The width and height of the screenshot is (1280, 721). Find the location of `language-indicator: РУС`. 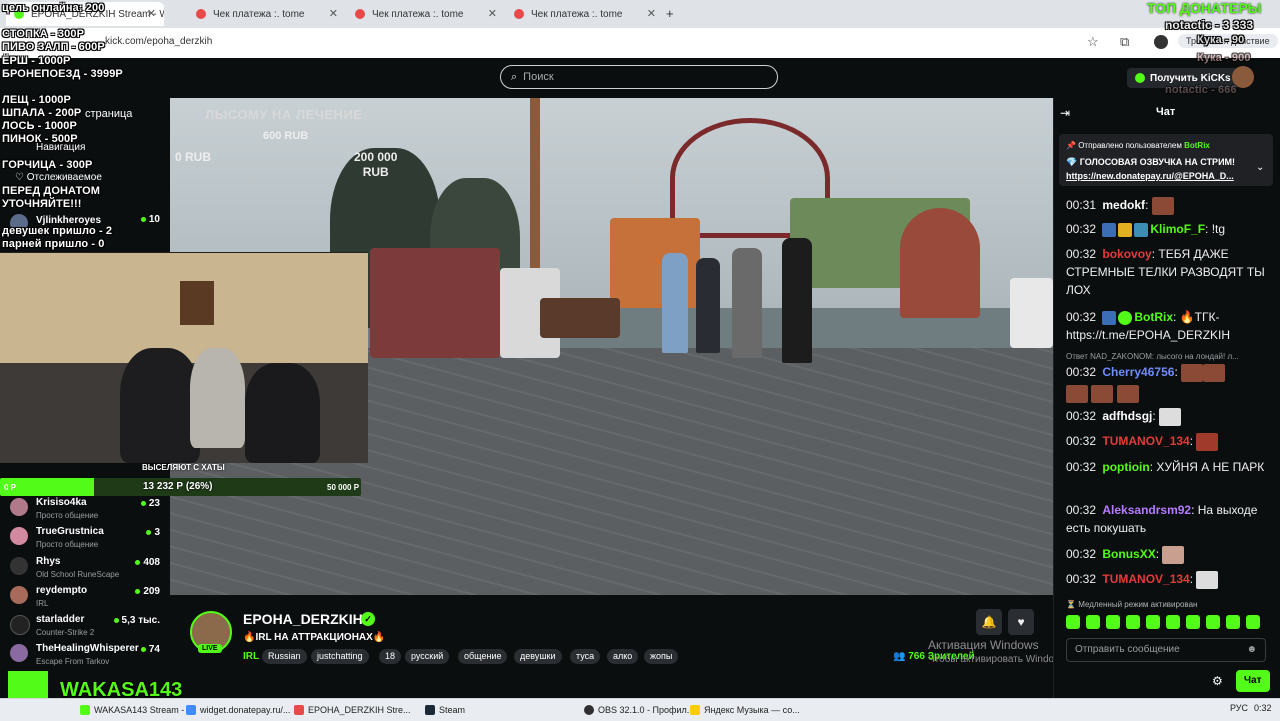

language-indicator: РУС is located at coordinates (1239, 708).